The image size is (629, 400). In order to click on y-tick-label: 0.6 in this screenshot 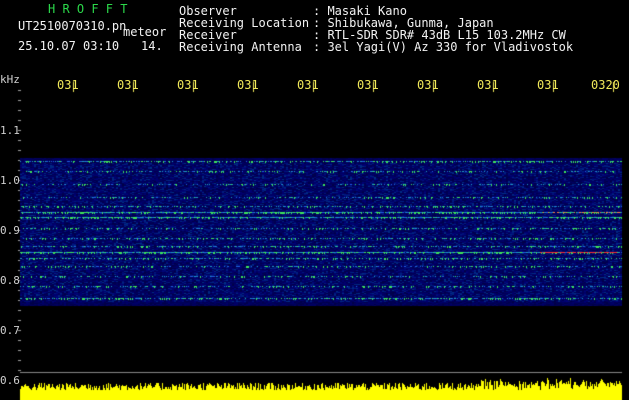, I will do `click(10, 380)`.